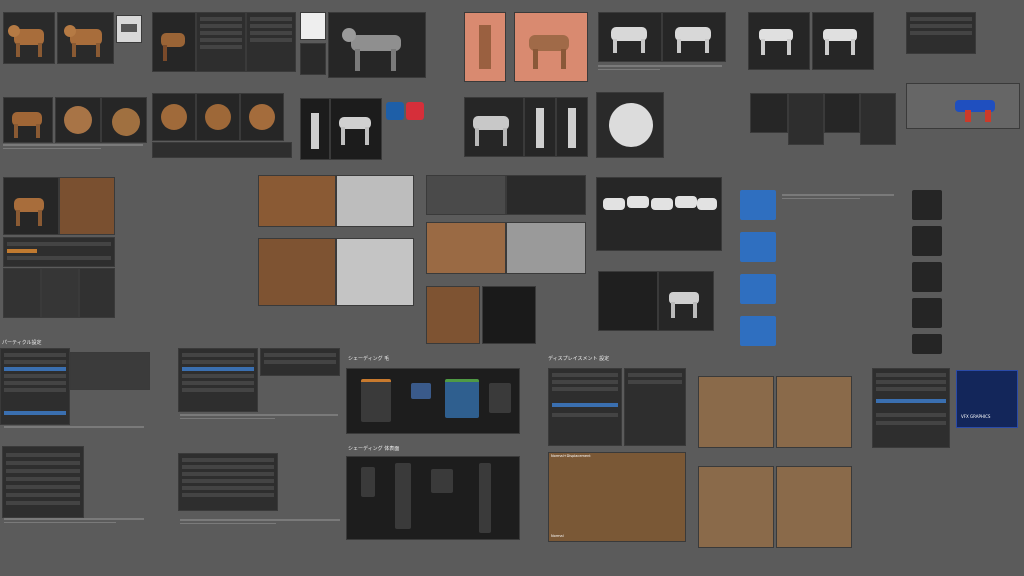  What do you see at coordinates (963, 106) in the screenshot?
I see `thumb-viewport-blue` at bounding box center [963, 106].